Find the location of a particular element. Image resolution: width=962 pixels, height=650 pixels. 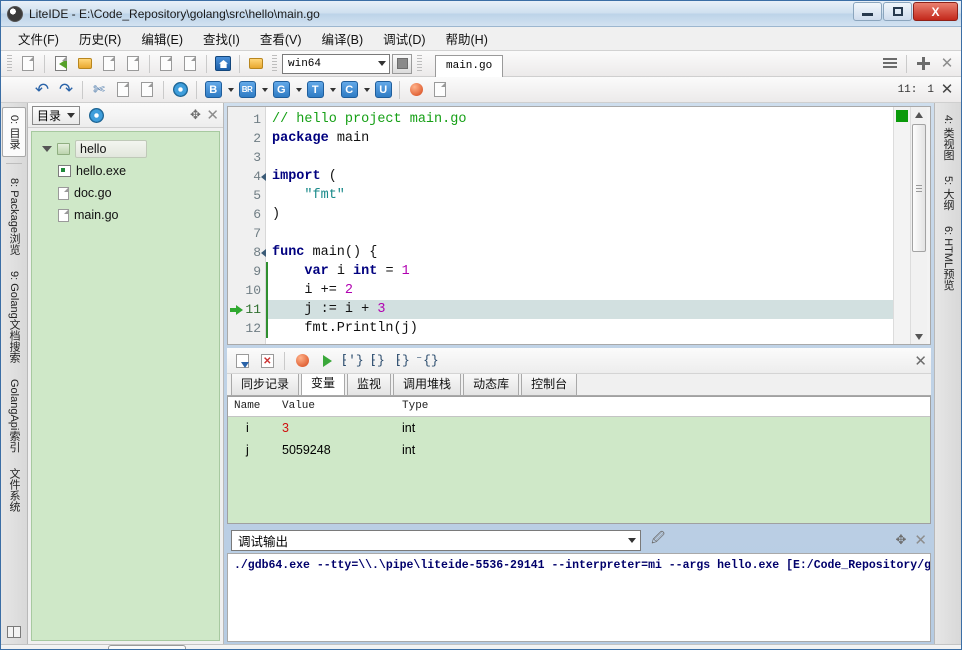

expand-arrow-icon is located at coordinates (47, 149).